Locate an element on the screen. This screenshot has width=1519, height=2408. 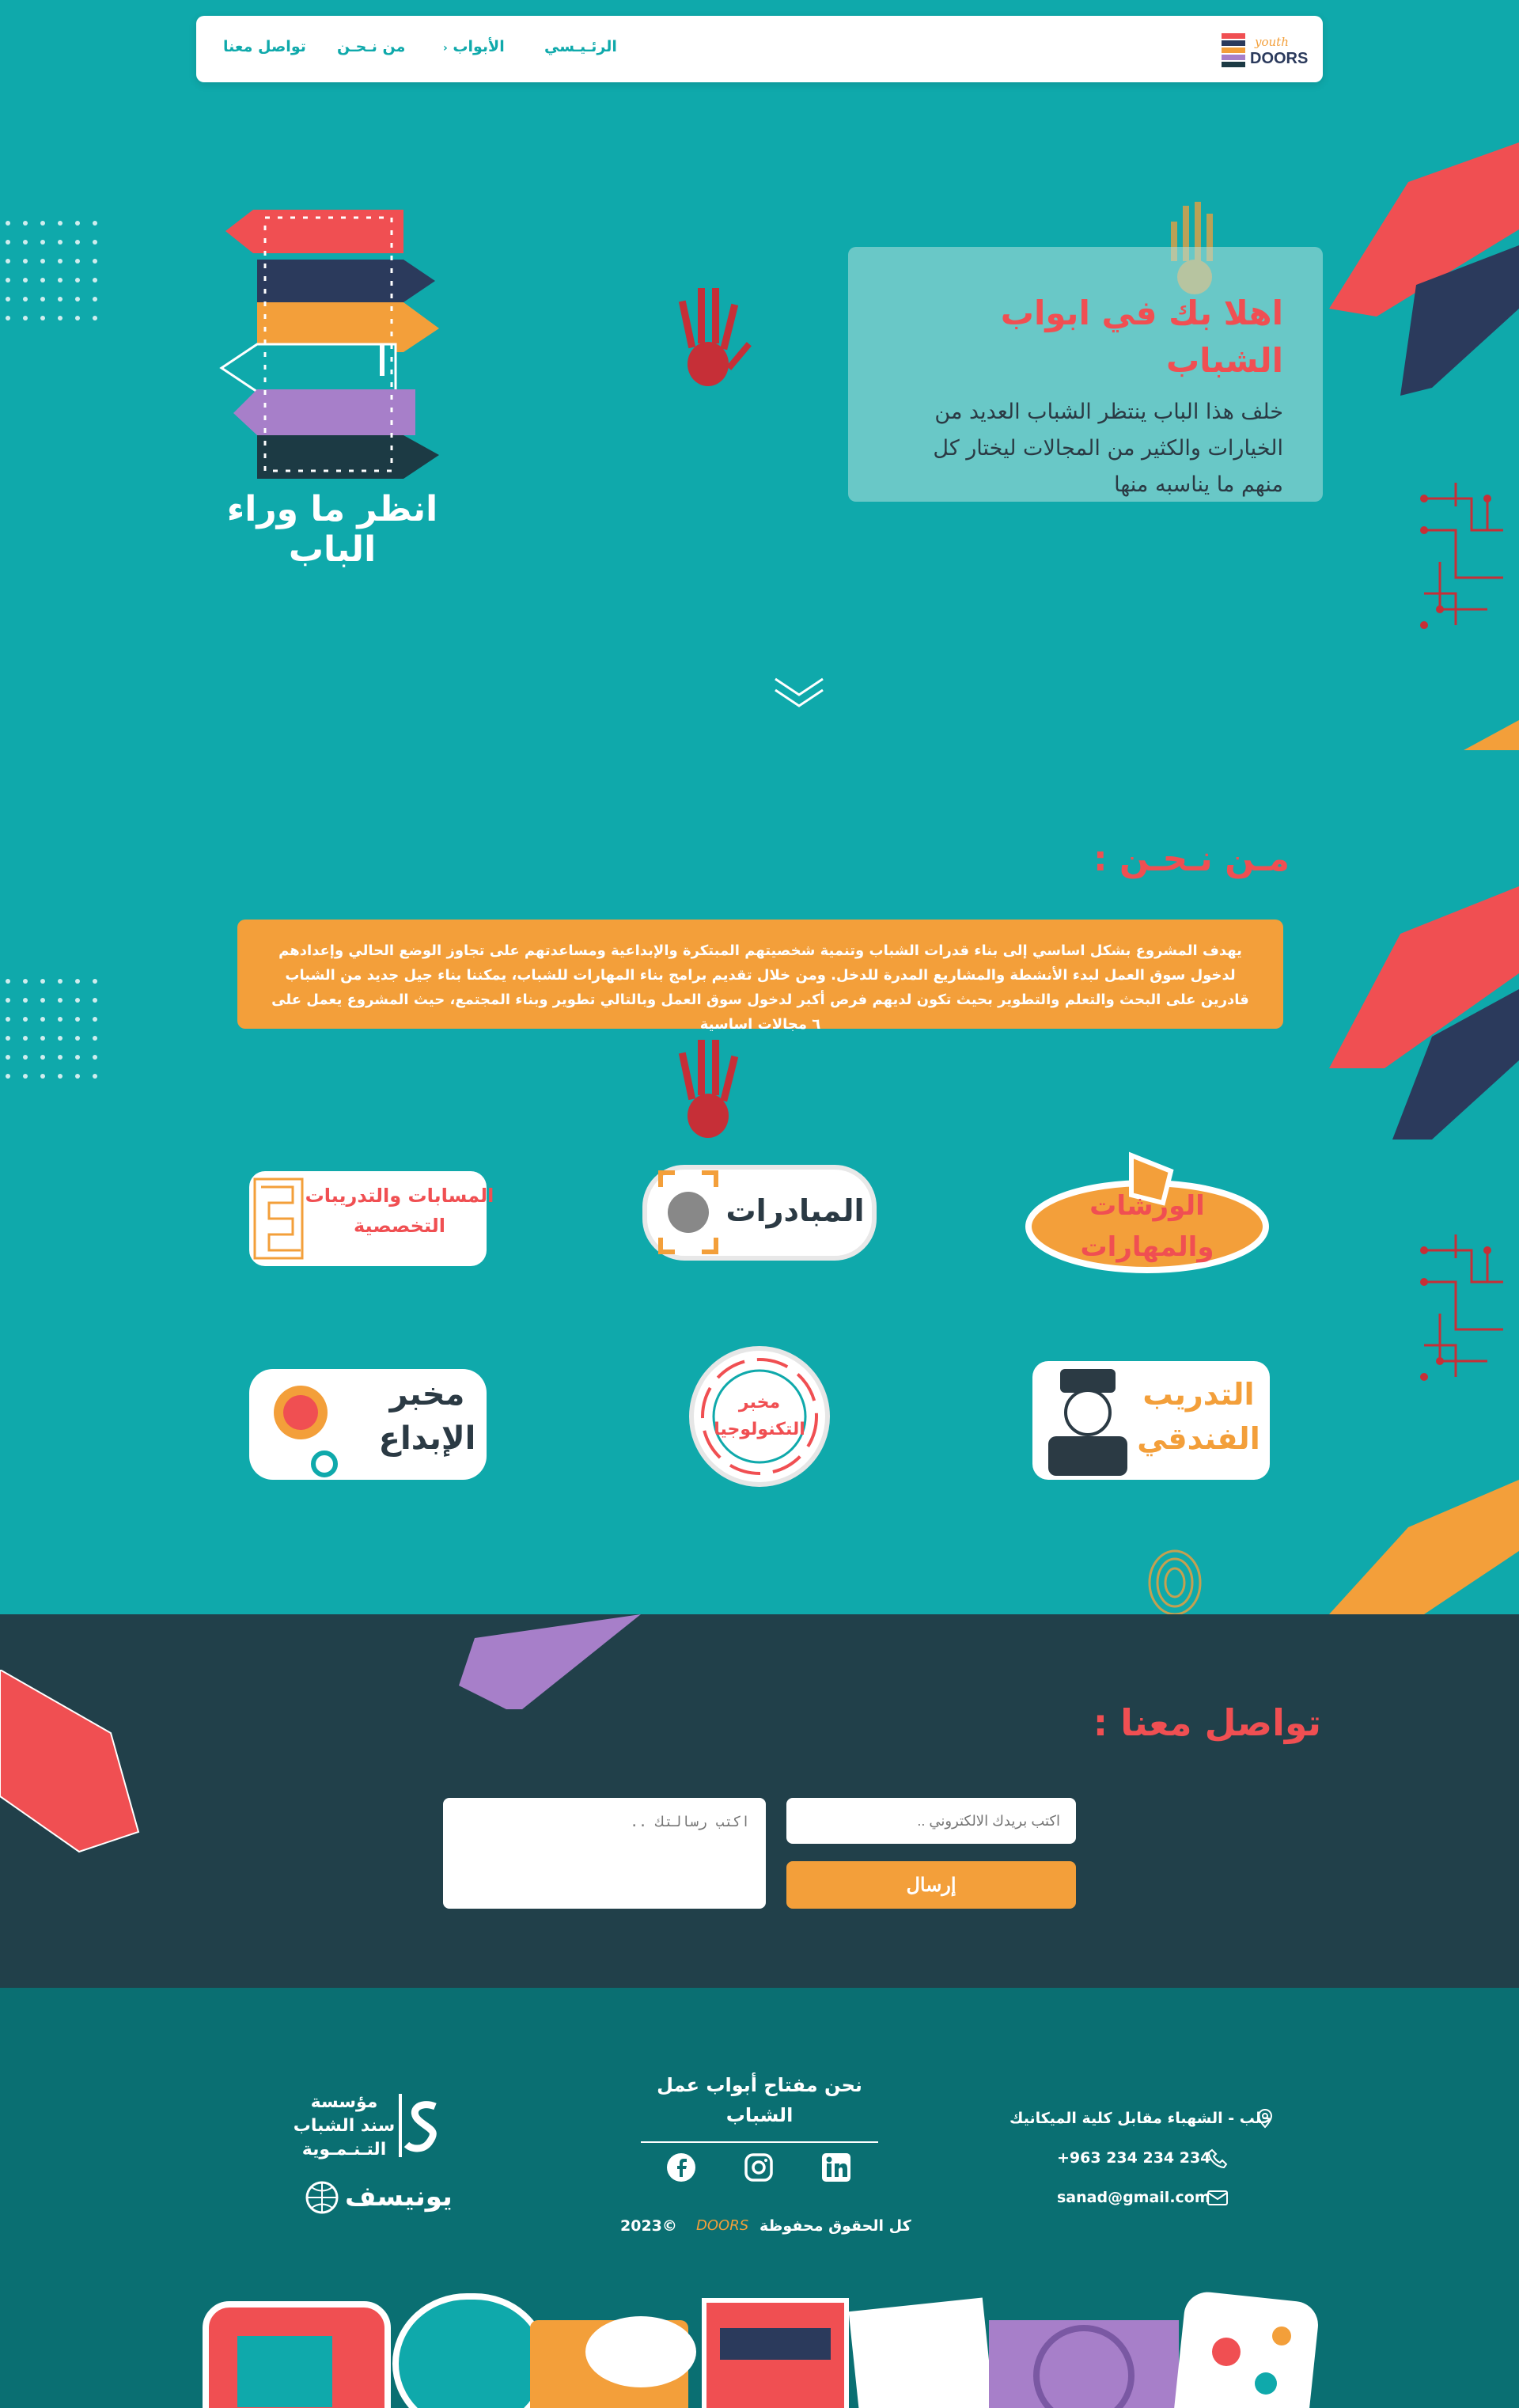
door-label-competitions: المسابات والتدريبات التخصصية is located at coordinates (399, 1211).